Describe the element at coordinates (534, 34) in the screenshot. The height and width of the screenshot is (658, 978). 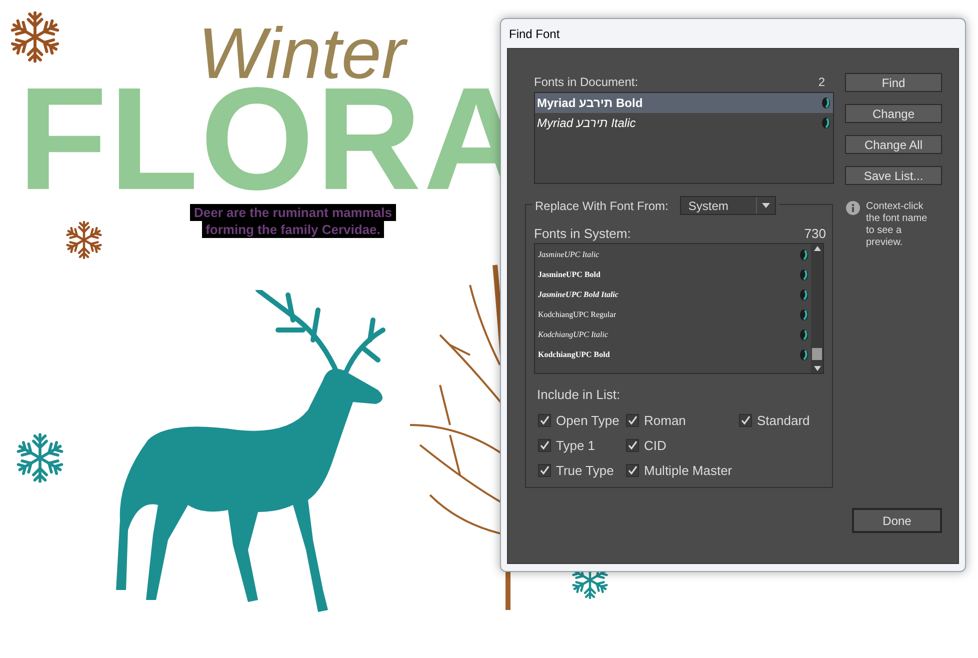
I see `window-title: Find Font` at that location.